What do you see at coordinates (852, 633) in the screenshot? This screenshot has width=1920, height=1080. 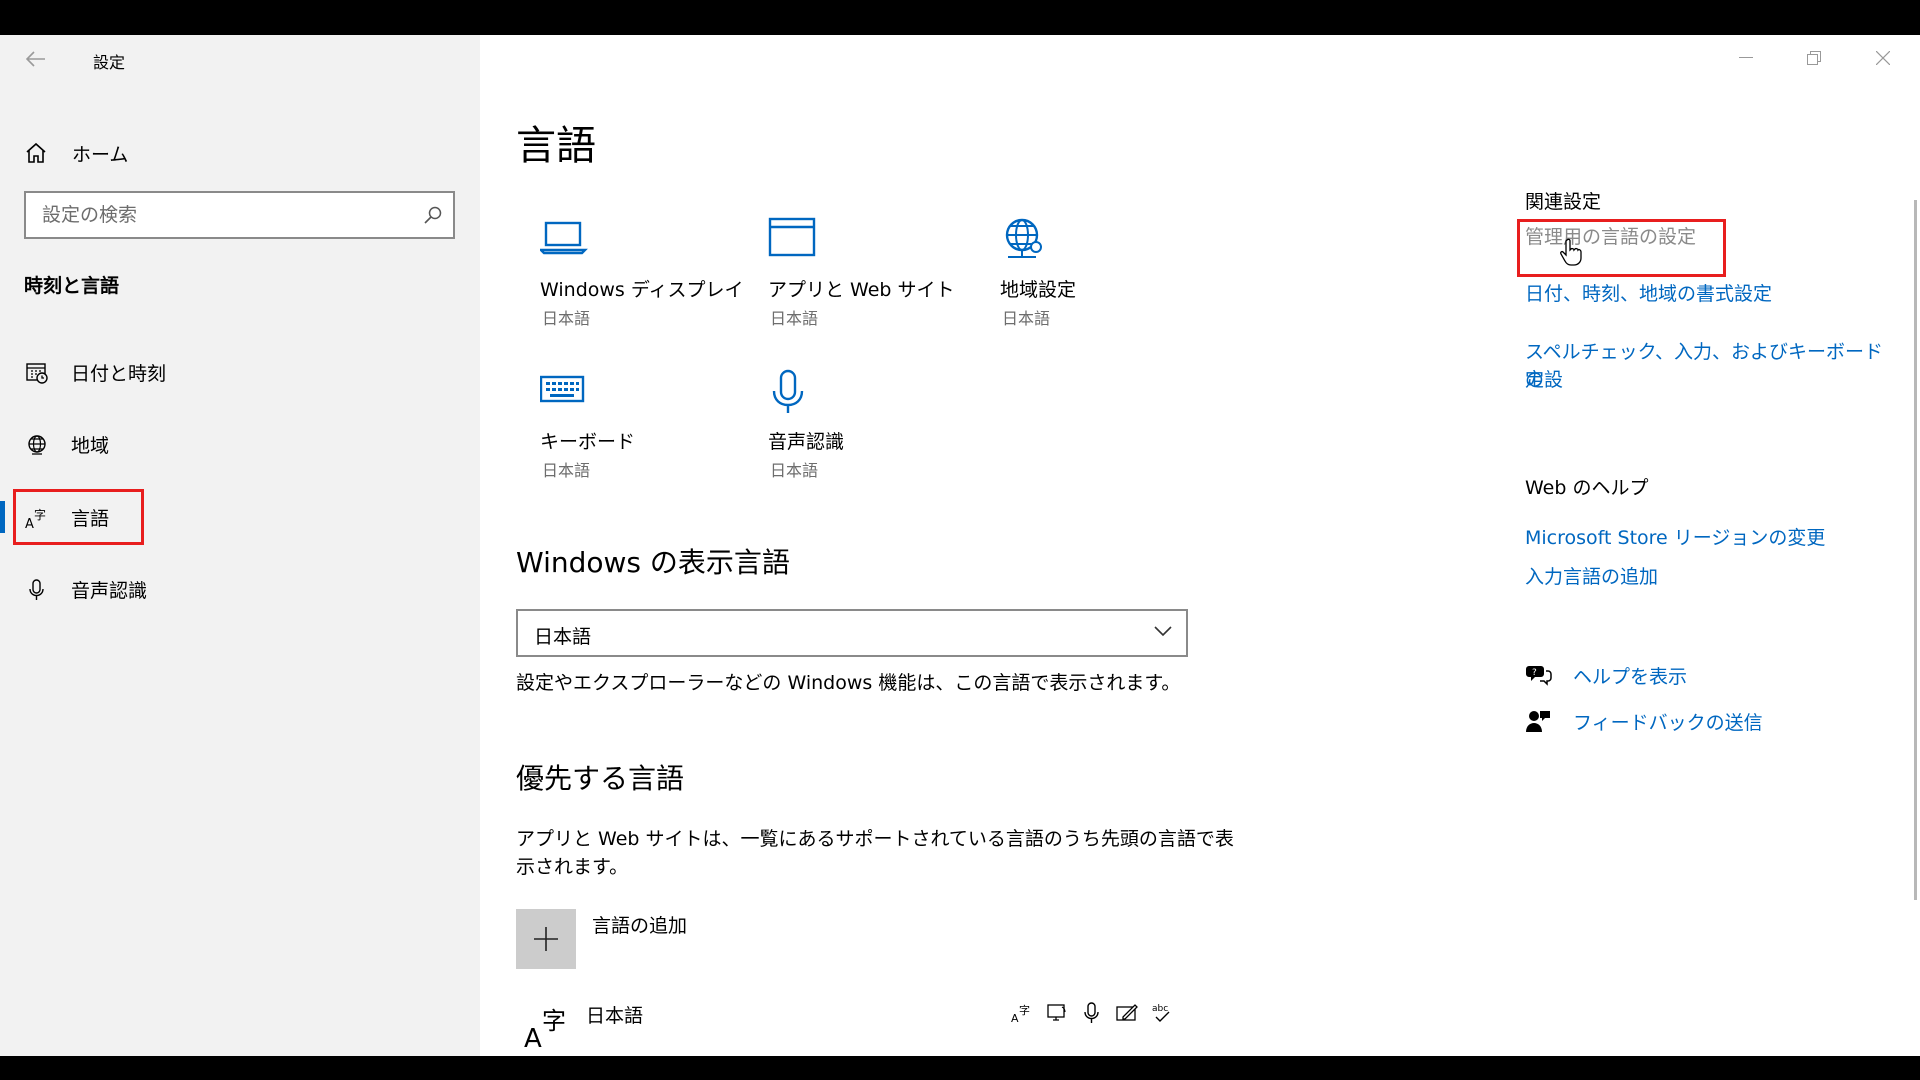 I see `display-language-dropdown: 日本語` at bounding box center [852, 633].